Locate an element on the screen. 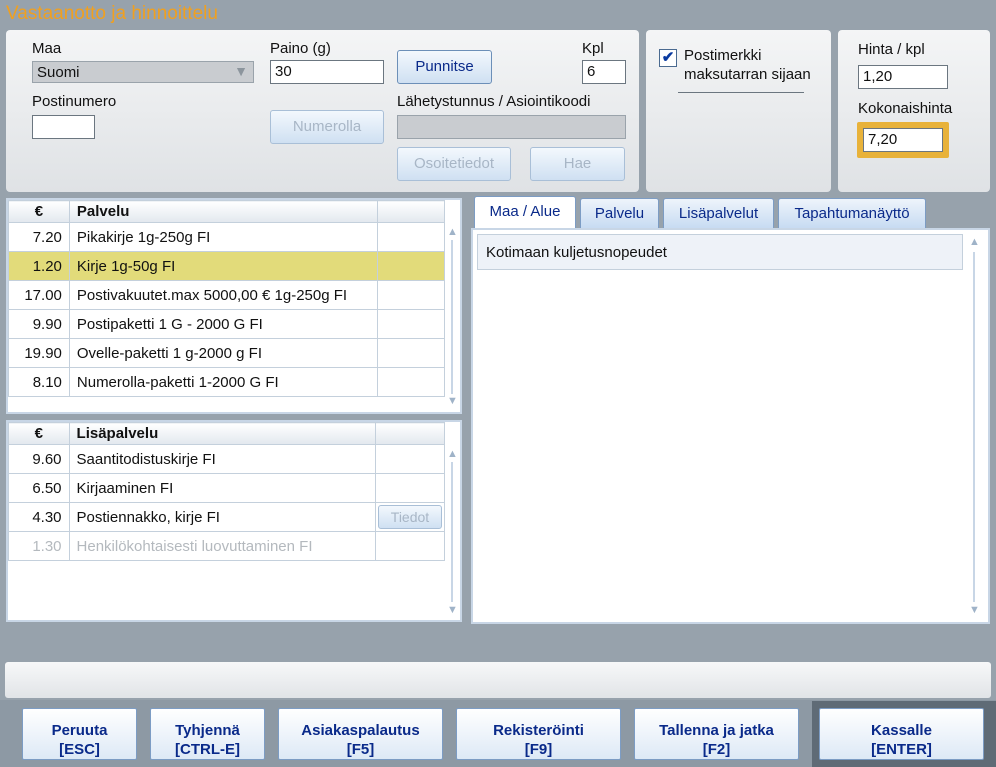  row-price: 8.10 is located at coordinates (39, 382).